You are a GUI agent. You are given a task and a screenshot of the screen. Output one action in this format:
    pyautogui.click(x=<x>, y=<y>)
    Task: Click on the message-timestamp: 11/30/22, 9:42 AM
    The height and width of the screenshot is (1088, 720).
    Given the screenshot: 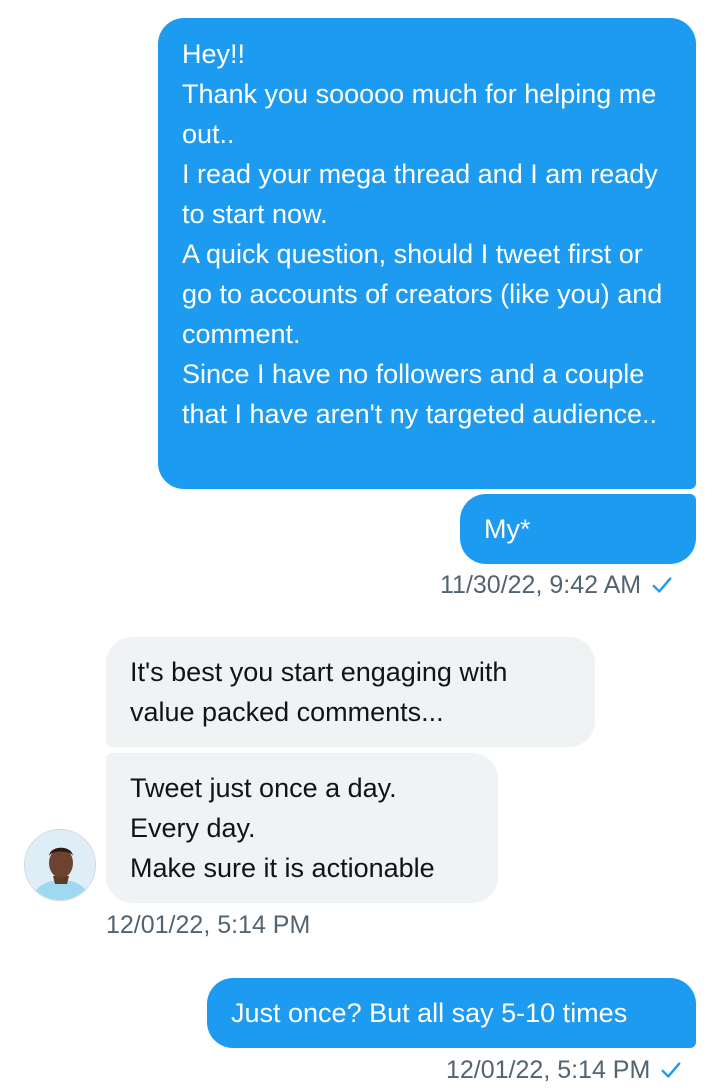 What is the action you would take?
    pyautogui.click(x=556, y=585)
    